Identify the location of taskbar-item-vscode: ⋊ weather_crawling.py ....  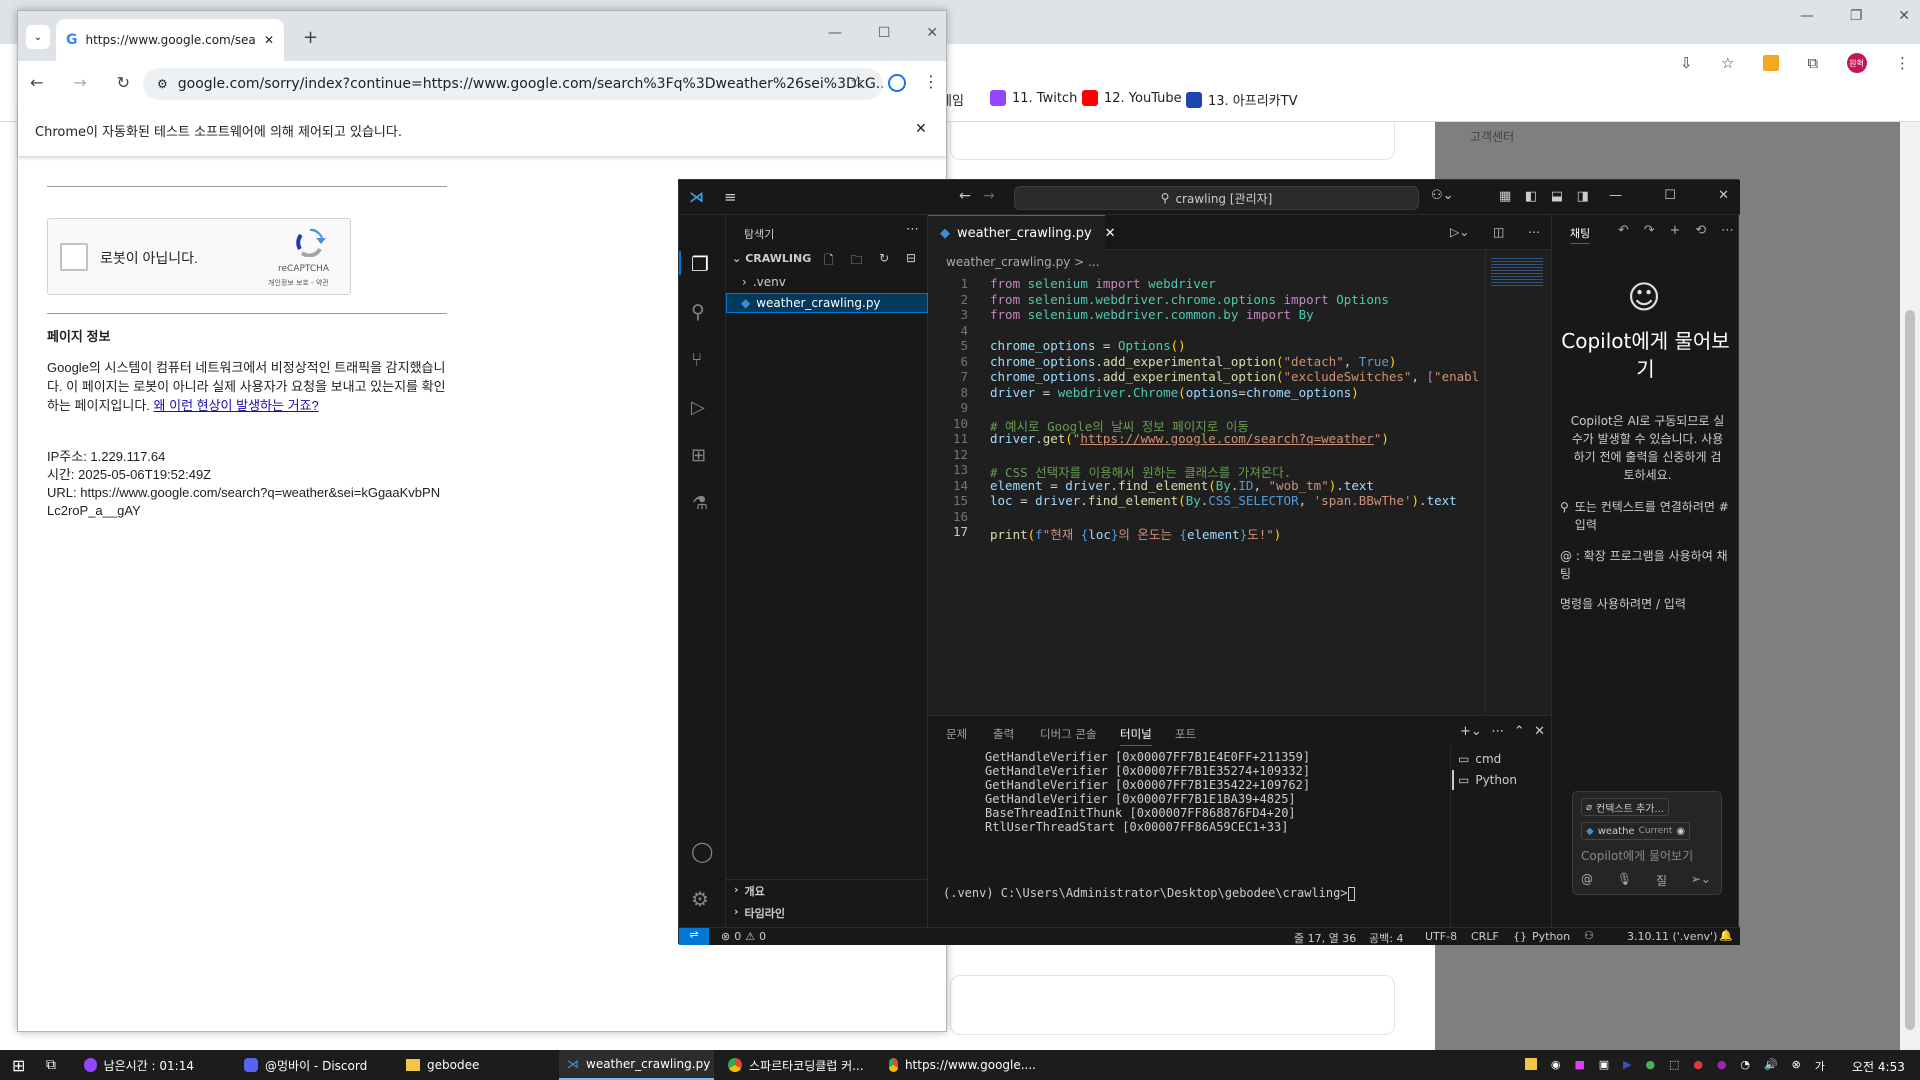
(636, 1065).